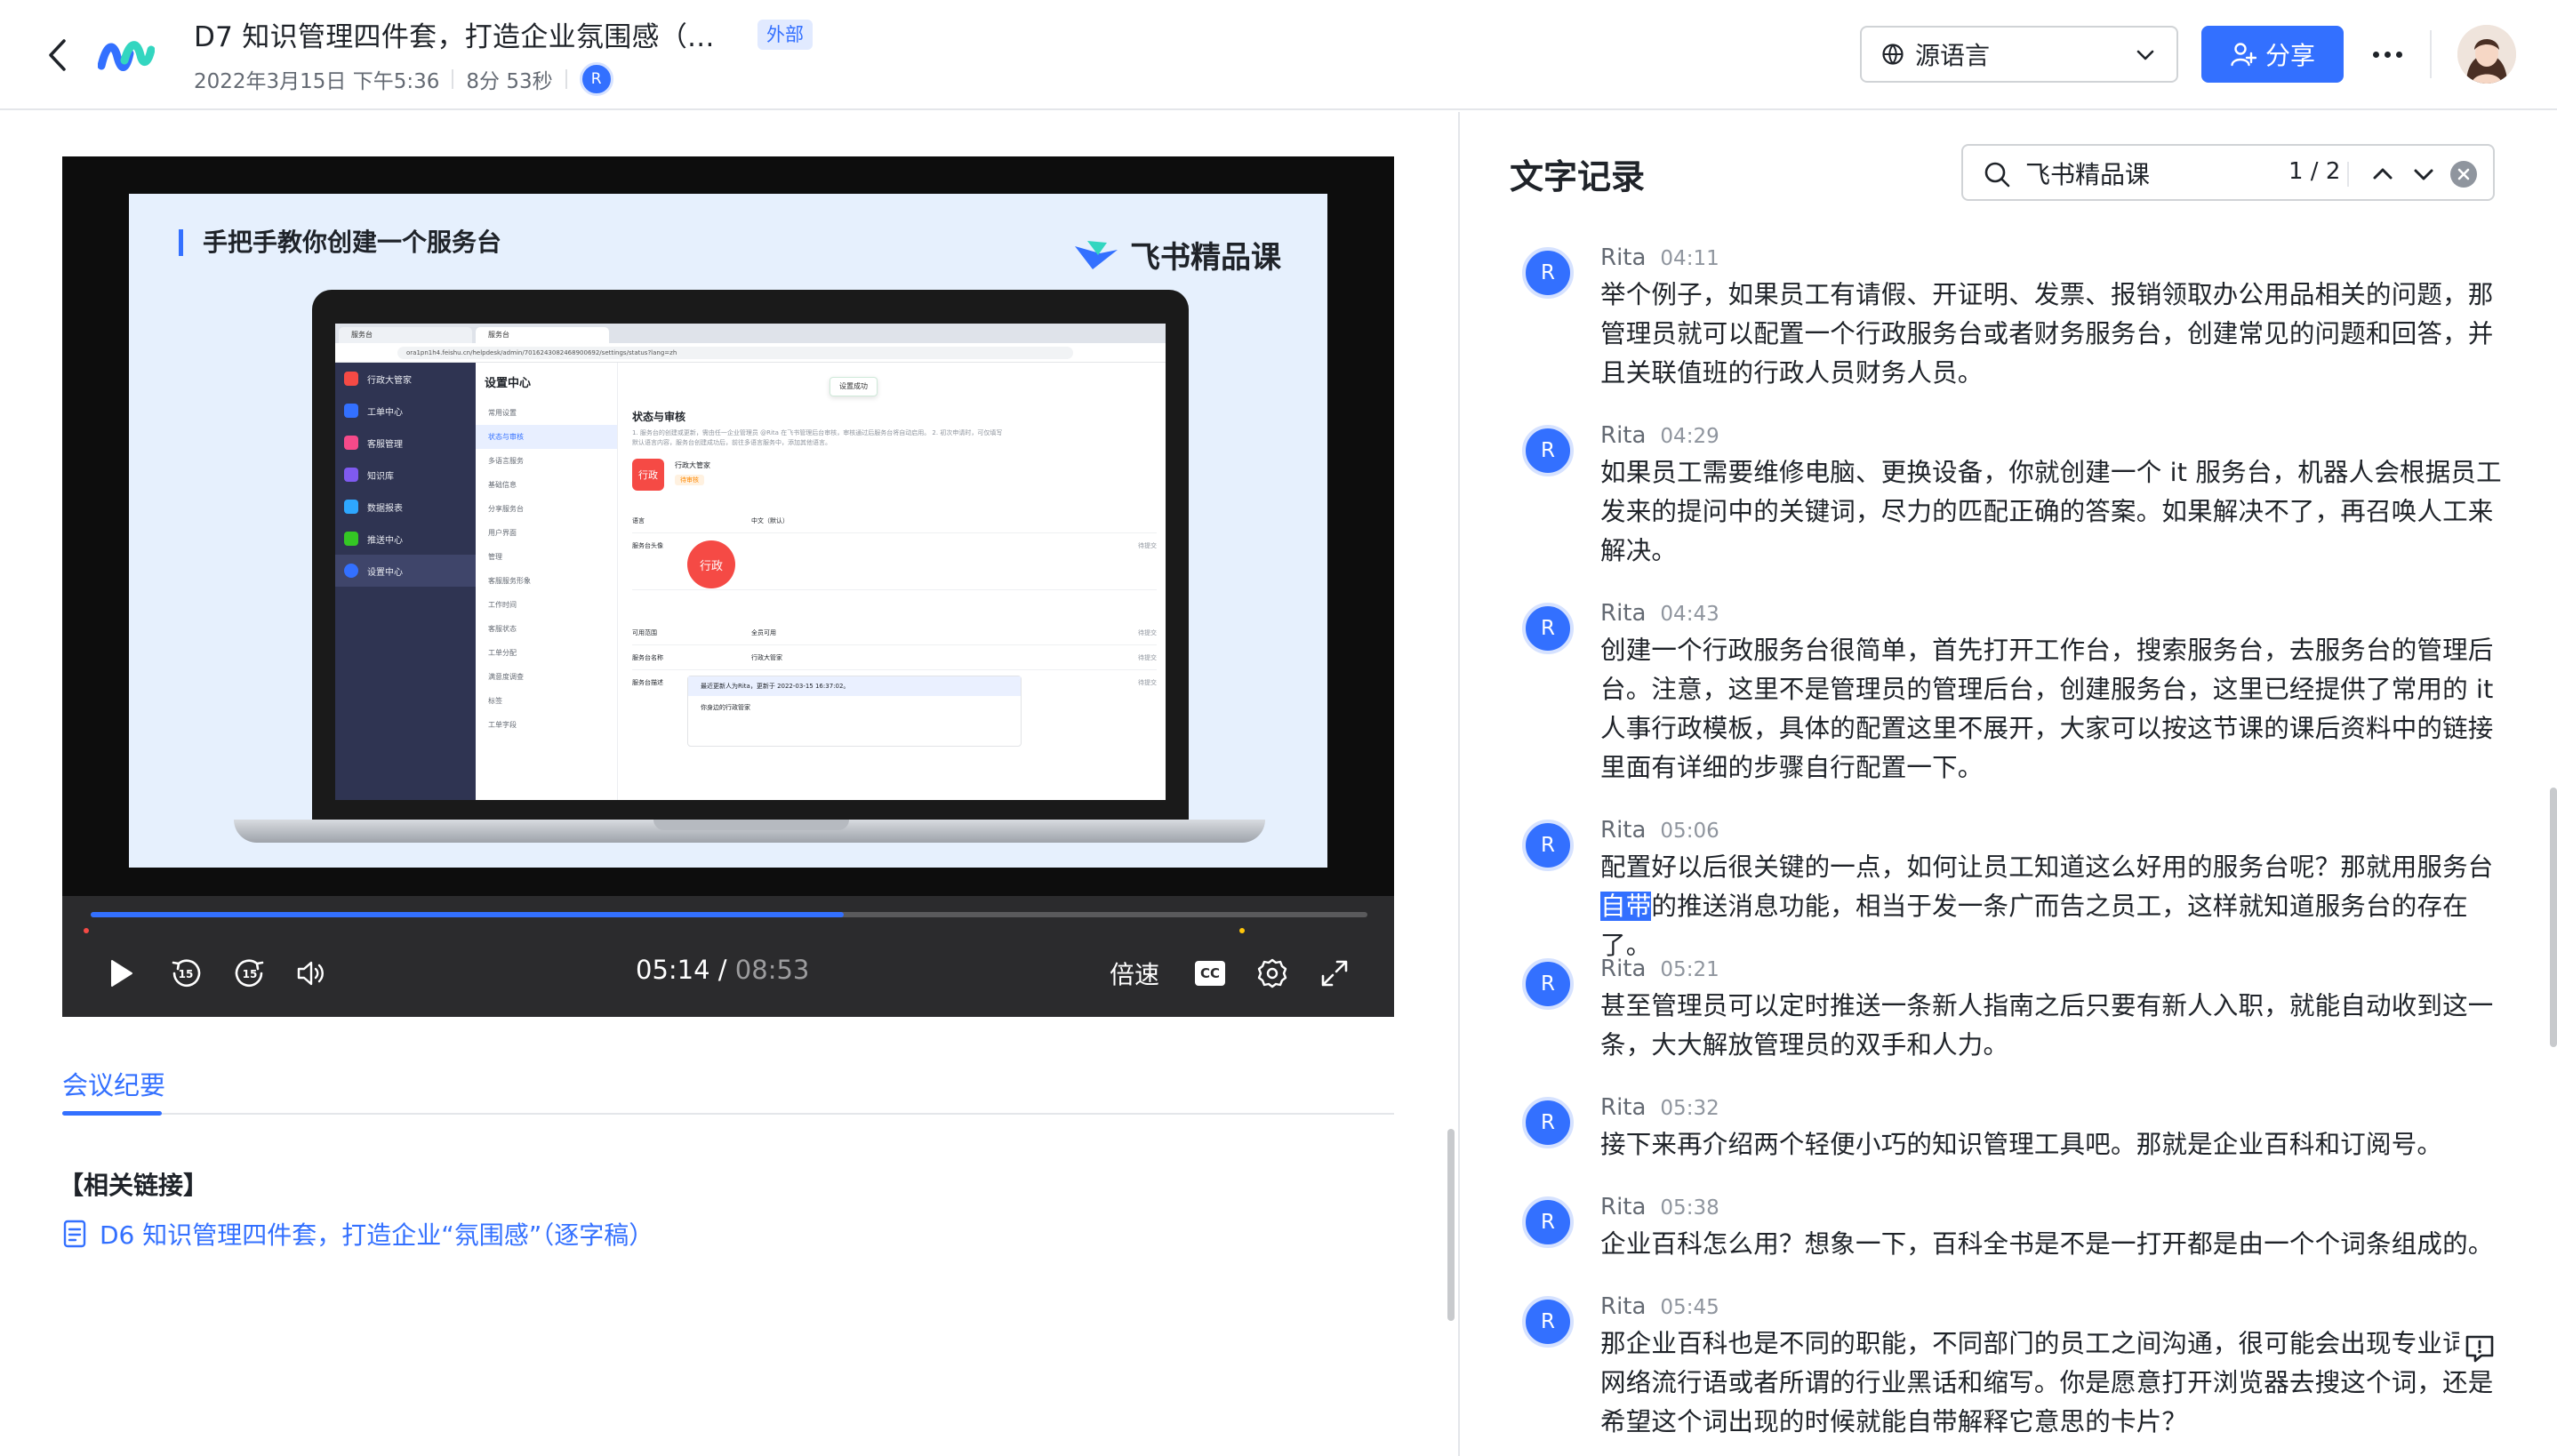 The image size is (2557, 1456). I want to click on playback-time: 05:14 / 08:53, so click(722, 970).